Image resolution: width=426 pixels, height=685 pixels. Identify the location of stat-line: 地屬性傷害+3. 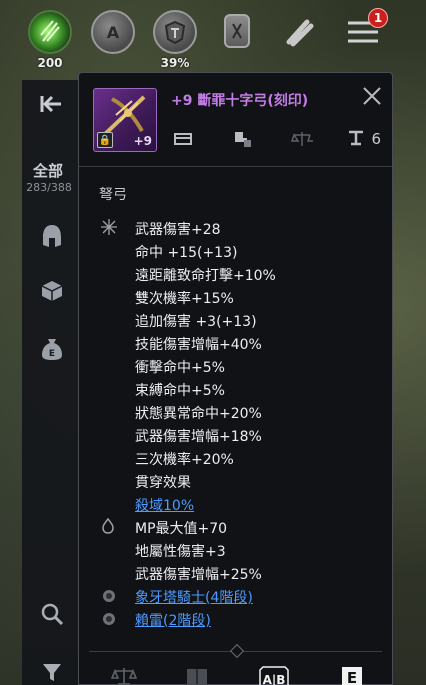
(180, 552).